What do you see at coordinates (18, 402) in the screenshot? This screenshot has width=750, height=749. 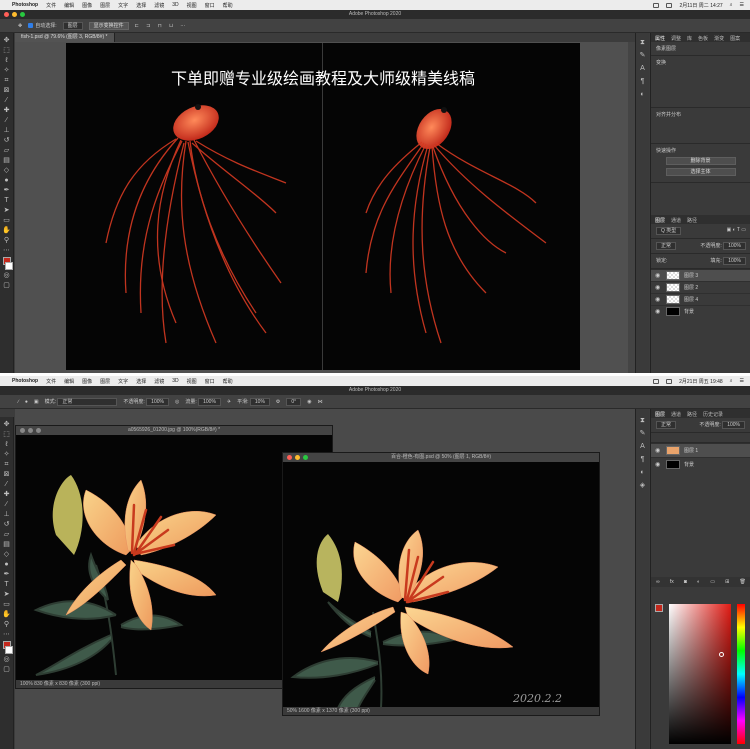 I see `brush-tool-icon: ∕` at bounding box center [18, 402].